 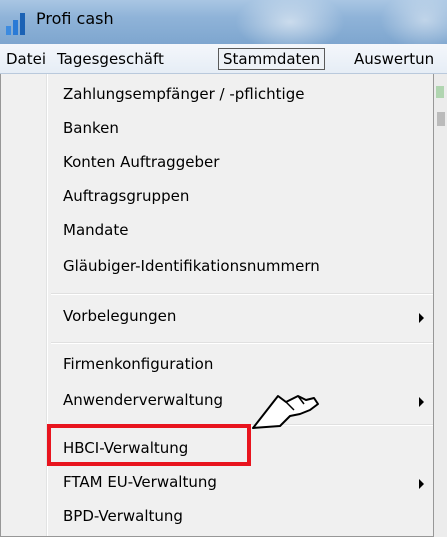 I want to click on menu-bar: Datei Tagesgeschäft Stammdaten Auswertun, so click(x=223, y=59).